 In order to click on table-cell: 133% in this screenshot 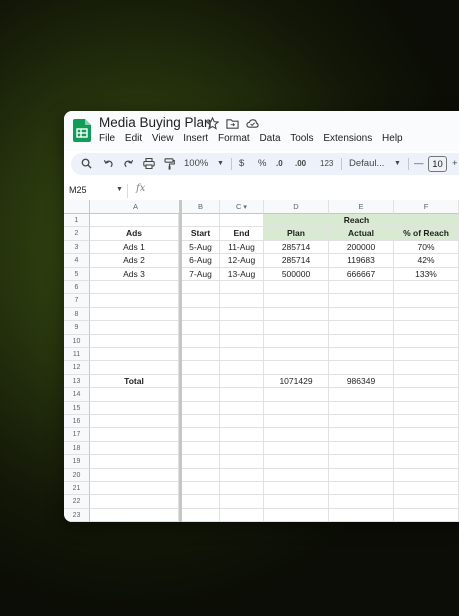, I will do `click(426, 274)`.